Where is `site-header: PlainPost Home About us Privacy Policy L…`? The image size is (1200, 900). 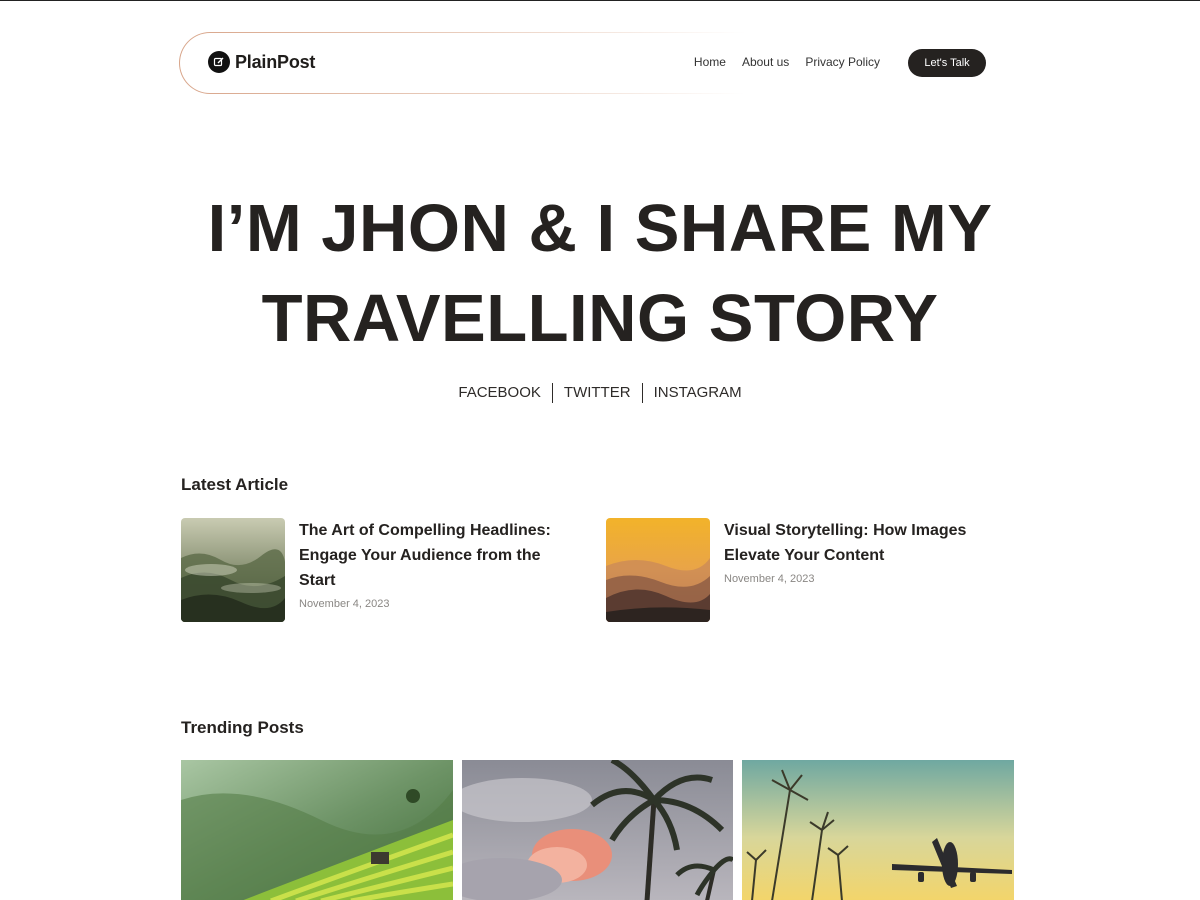 site-header: PlainPost Home About us Privacy Policy L… is located at coordinates (583, 63).